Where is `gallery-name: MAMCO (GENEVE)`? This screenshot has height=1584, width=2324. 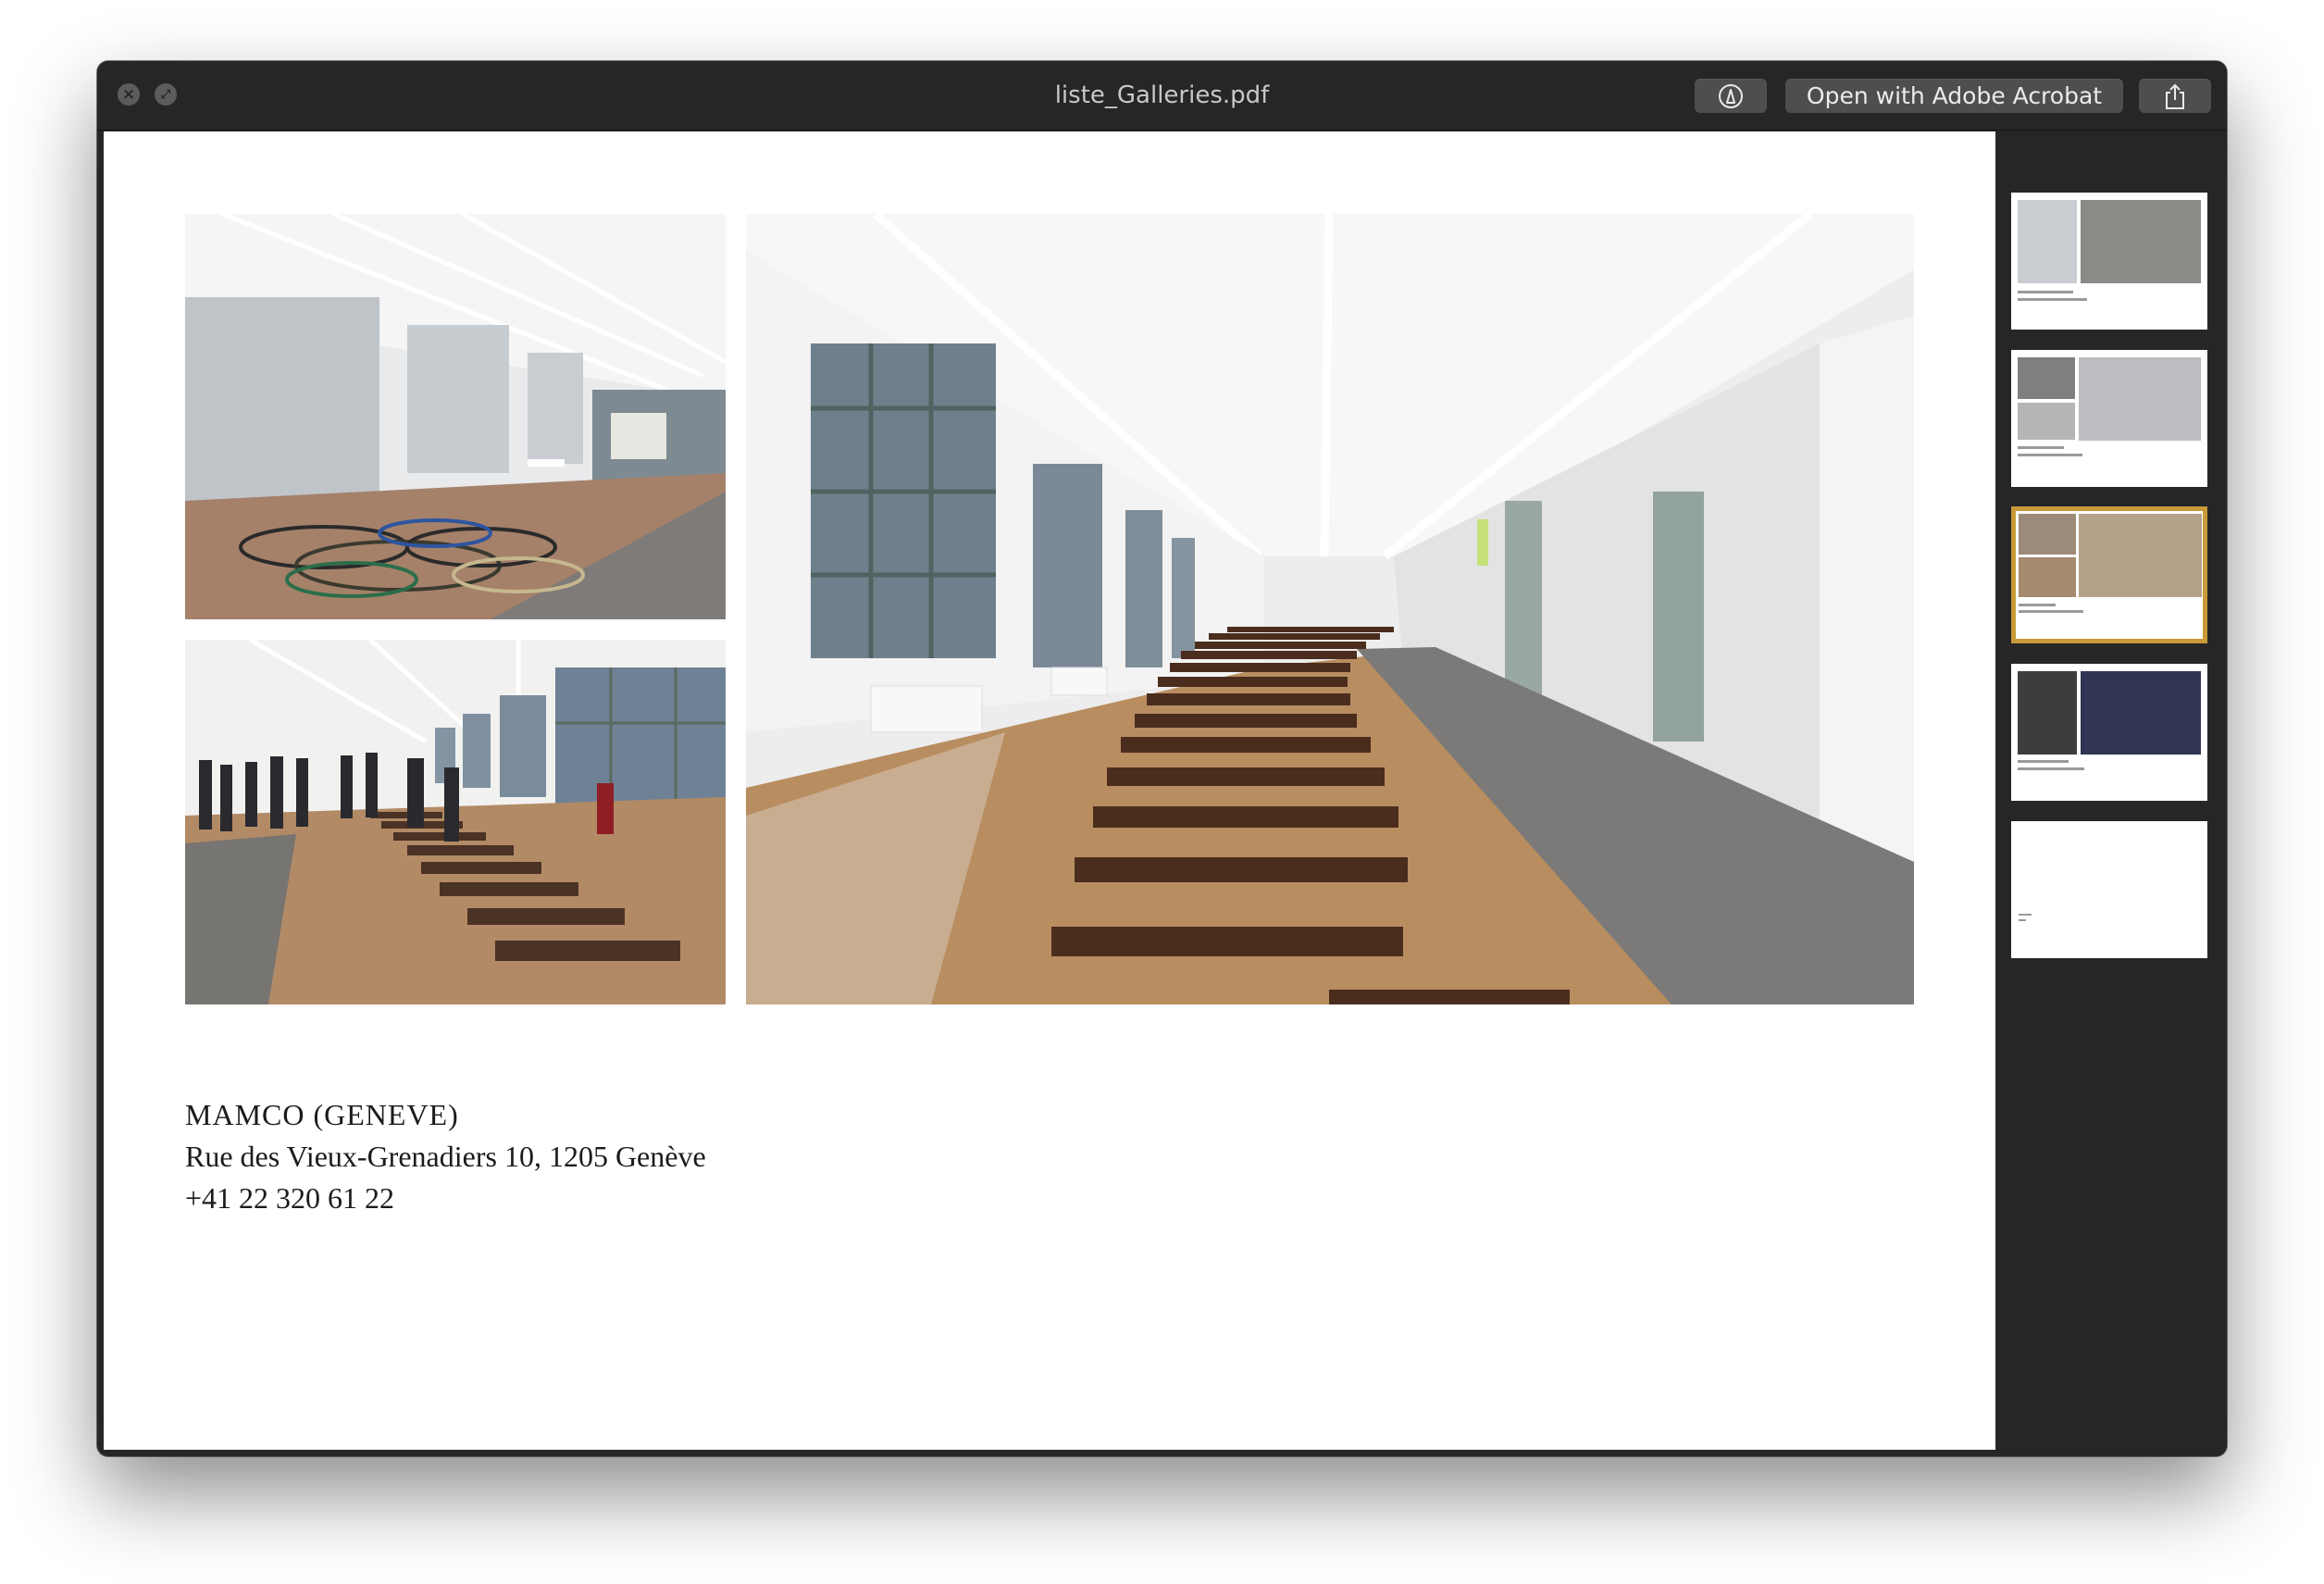 gallery-name: MAMCO (GENEVE) is located at coordinates (322, 1115).